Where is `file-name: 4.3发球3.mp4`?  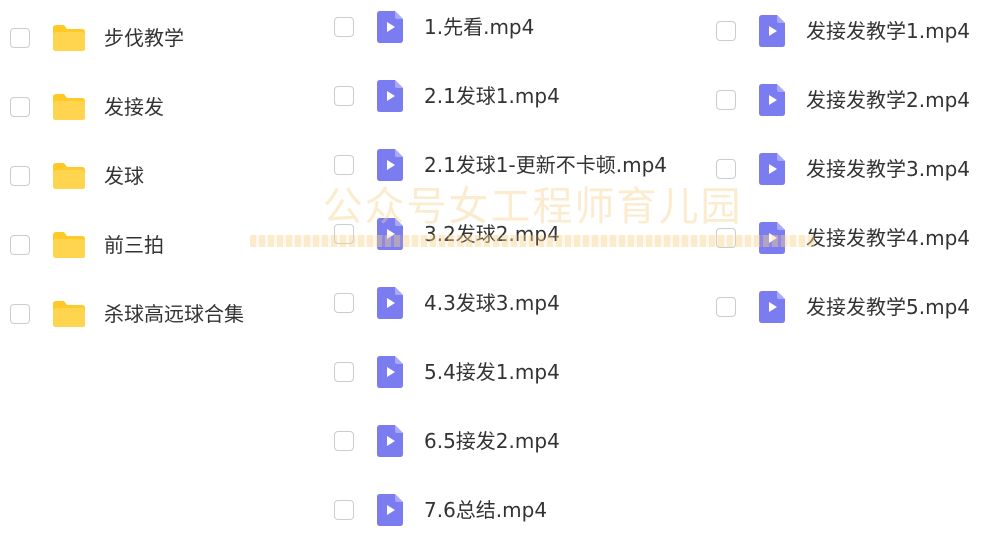 file-name: 4.3发球3.mp4 is located at coordinates (492, 303).